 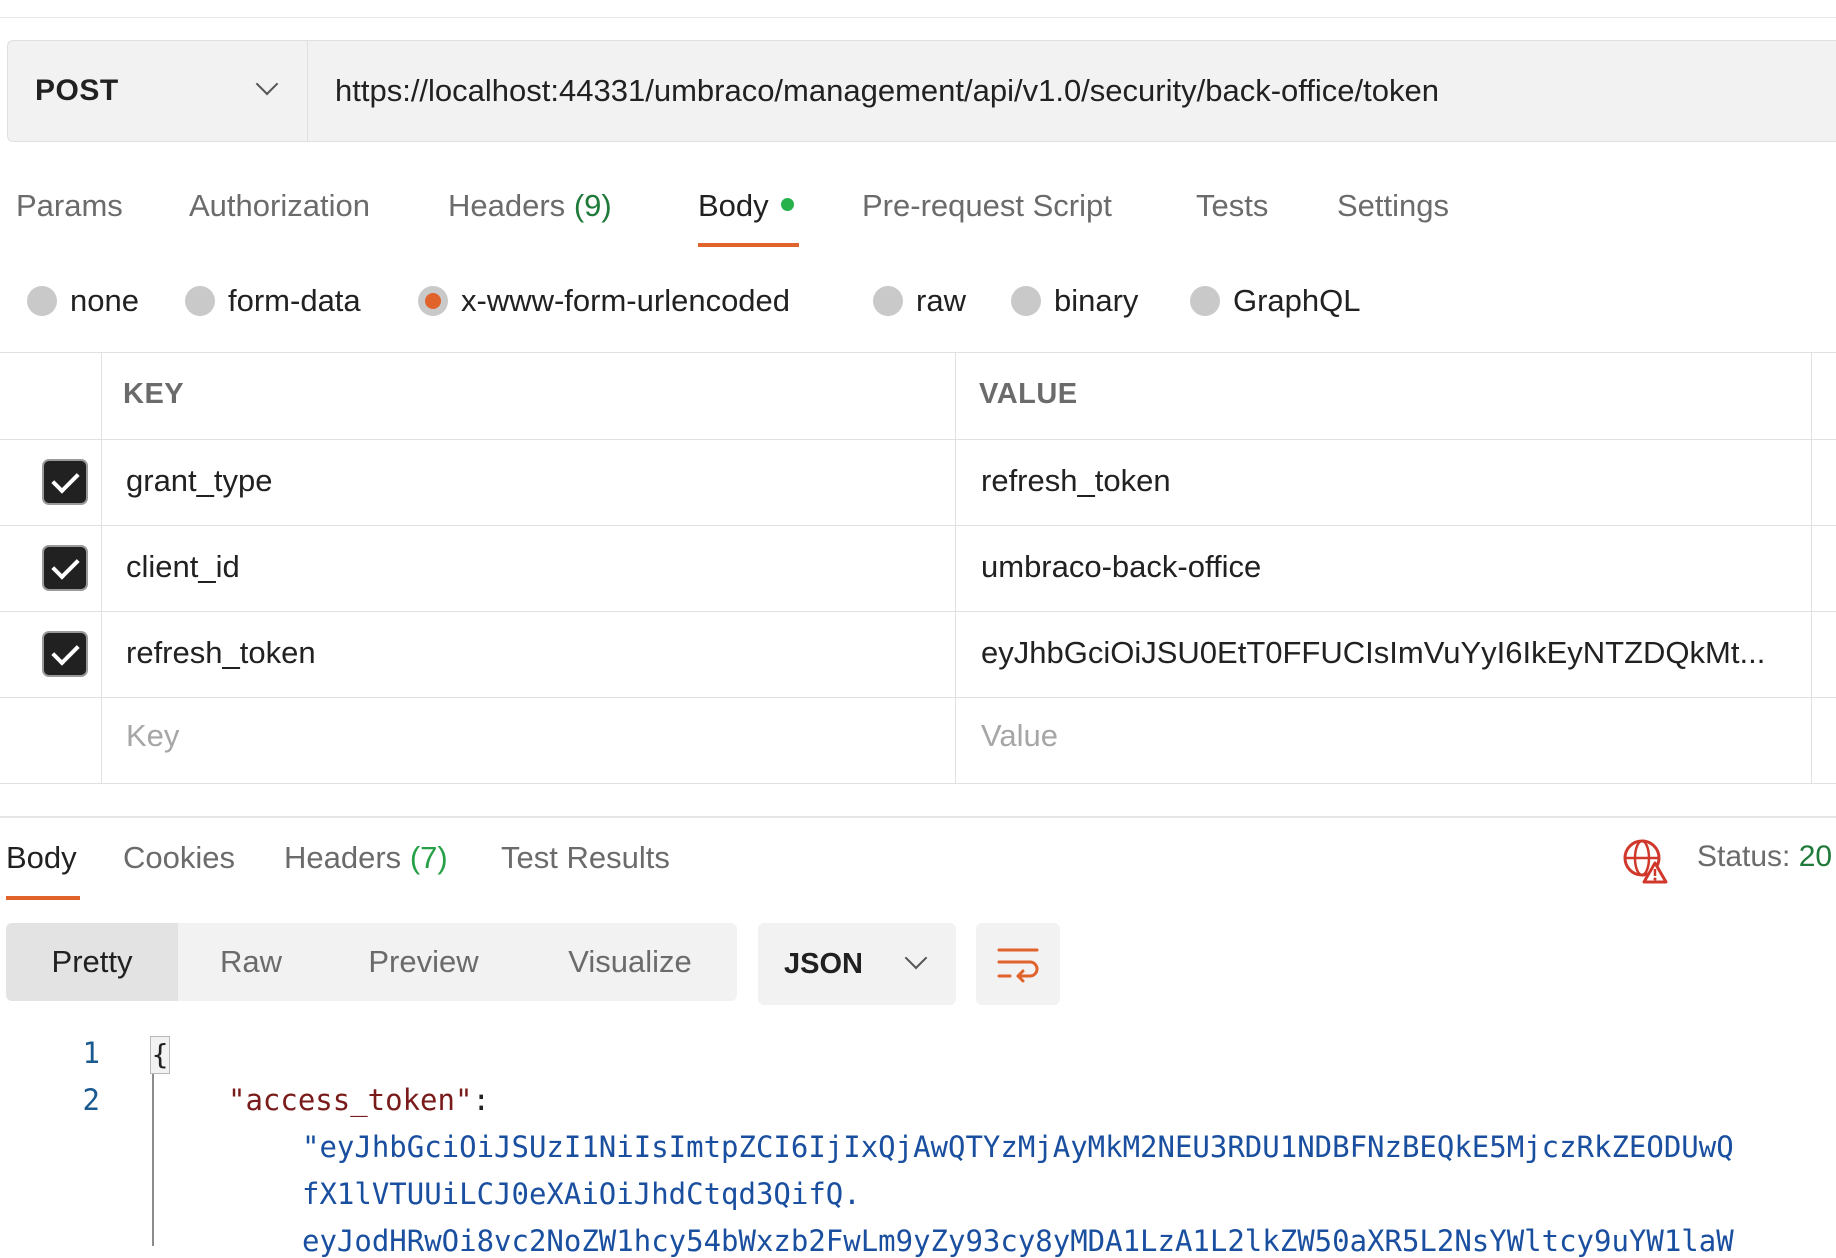 What do you see at coordinates (918, 817) in the screenshot?
I see `response-divider` at bounding box center [918, 817].